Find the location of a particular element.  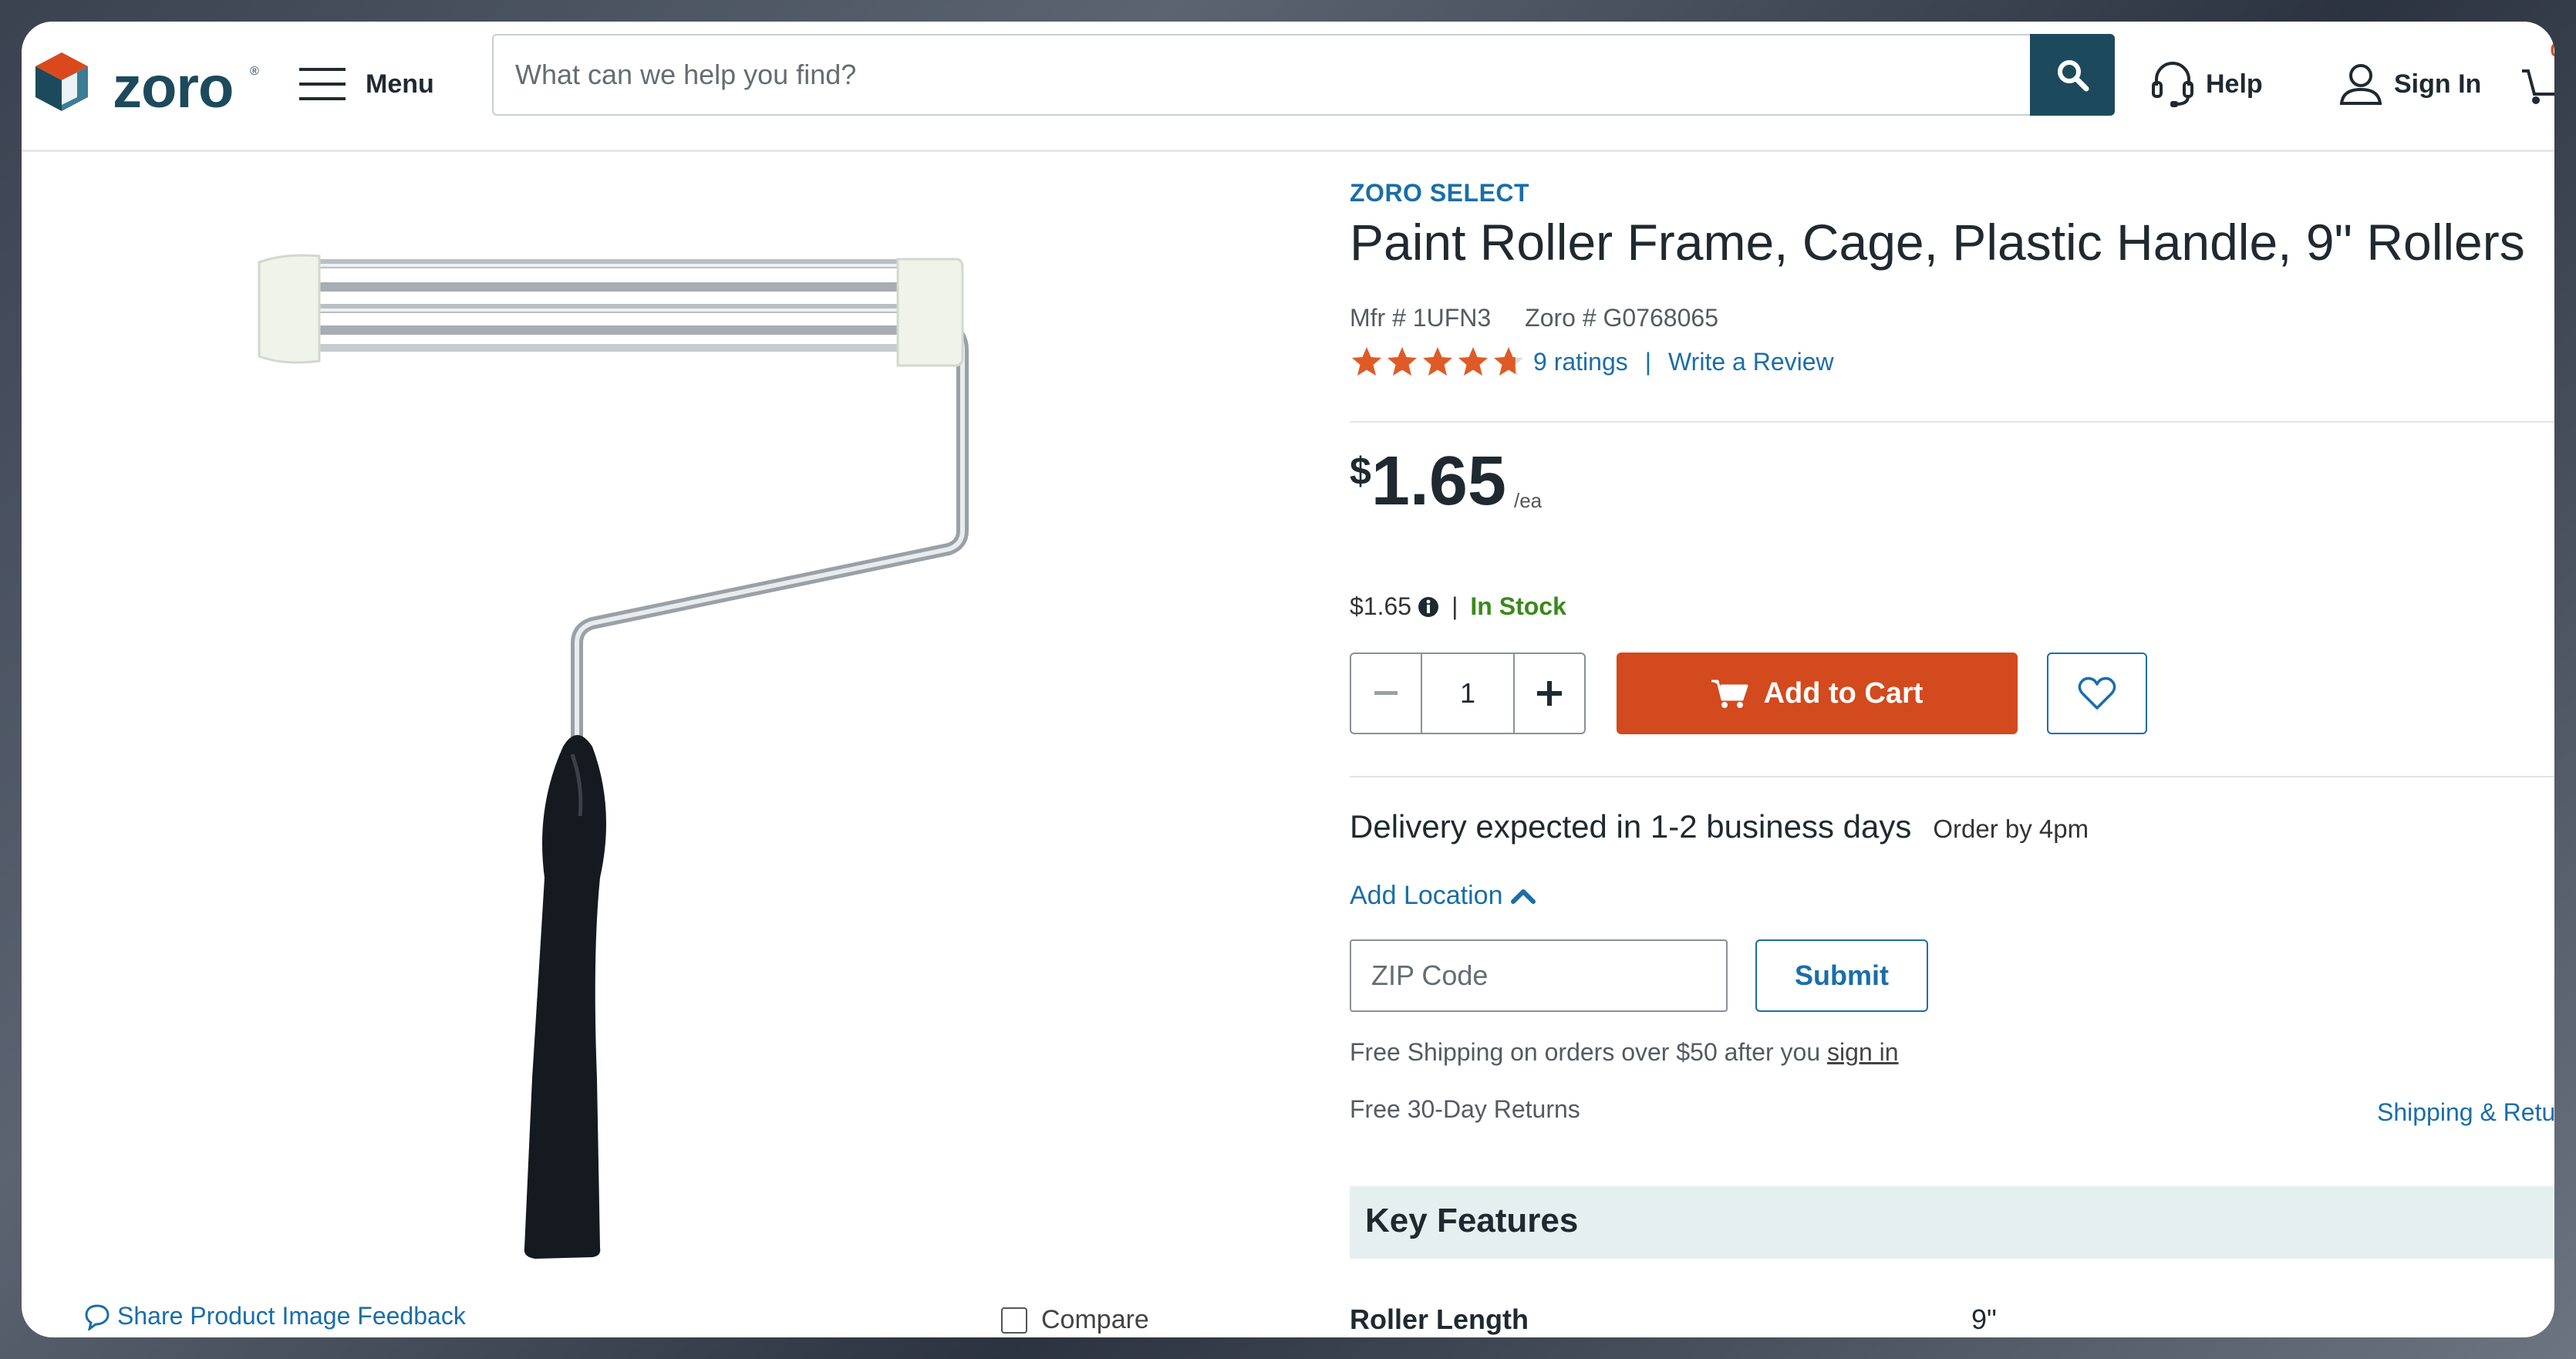

add-location-label: Add Location is located at coordinates (1426, 895).